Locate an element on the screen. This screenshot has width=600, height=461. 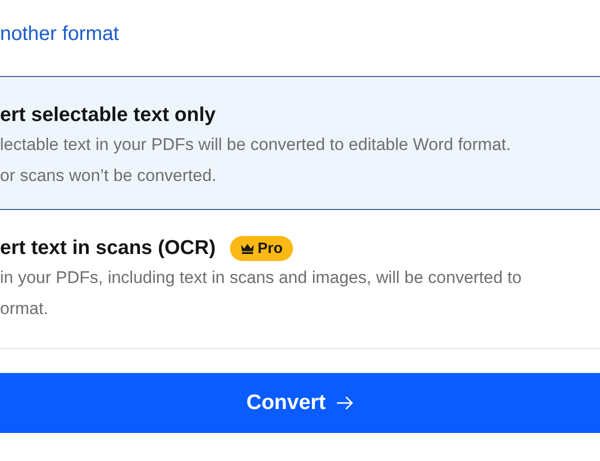
option-title: ert text in scans (OCR) is located at coordinates (108, 248).